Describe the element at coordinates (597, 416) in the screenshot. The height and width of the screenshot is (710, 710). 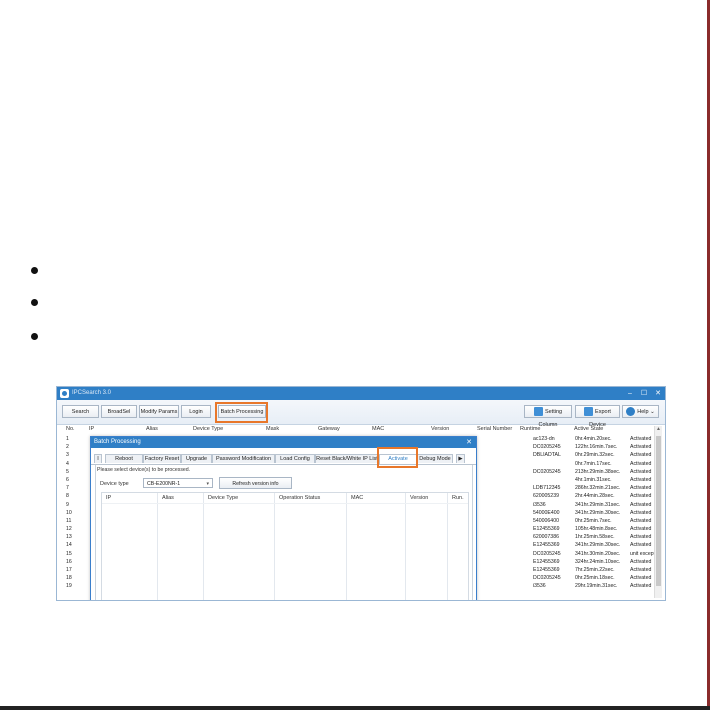
I see `export-device-button: Export Device` at that location.